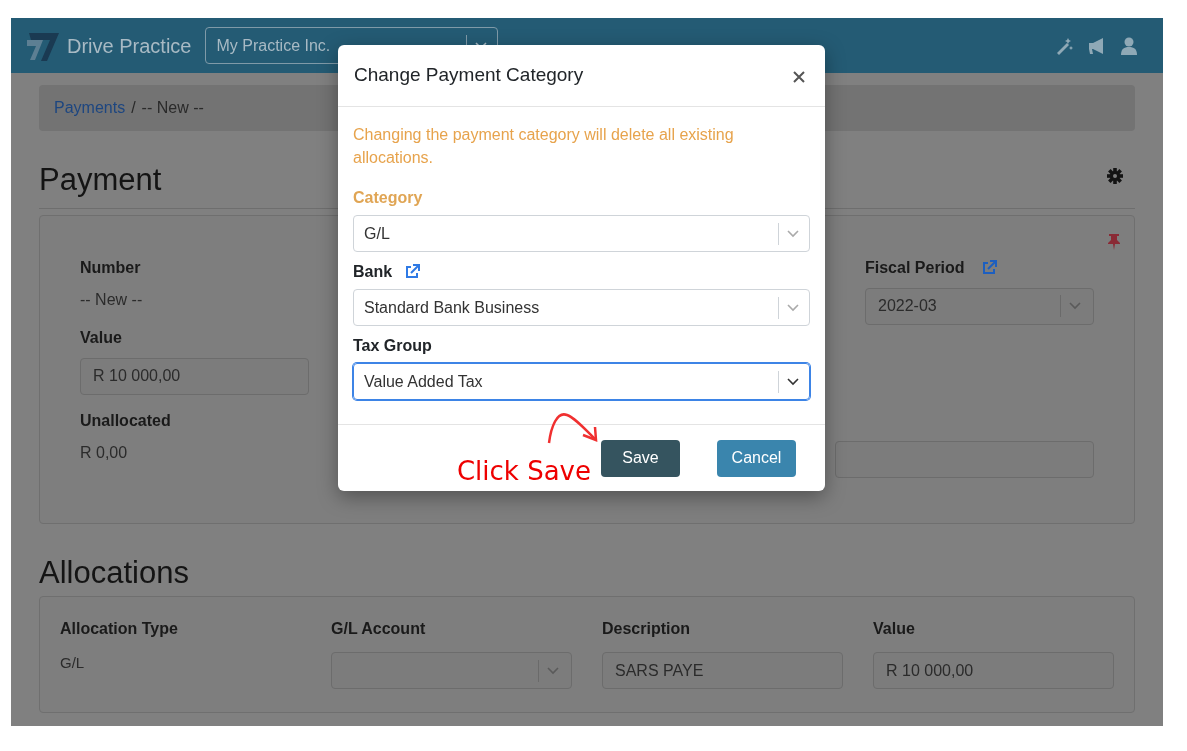 This screenshot has height=751, width=1187. I want to click on external-link-icon, so click(412, 272).